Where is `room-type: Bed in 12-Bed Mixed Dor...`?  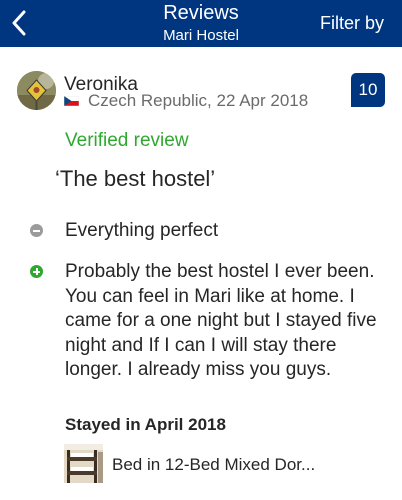 room-type: Bed in 12-Bed Mixed Dor... is located at coordinates (214, 464).